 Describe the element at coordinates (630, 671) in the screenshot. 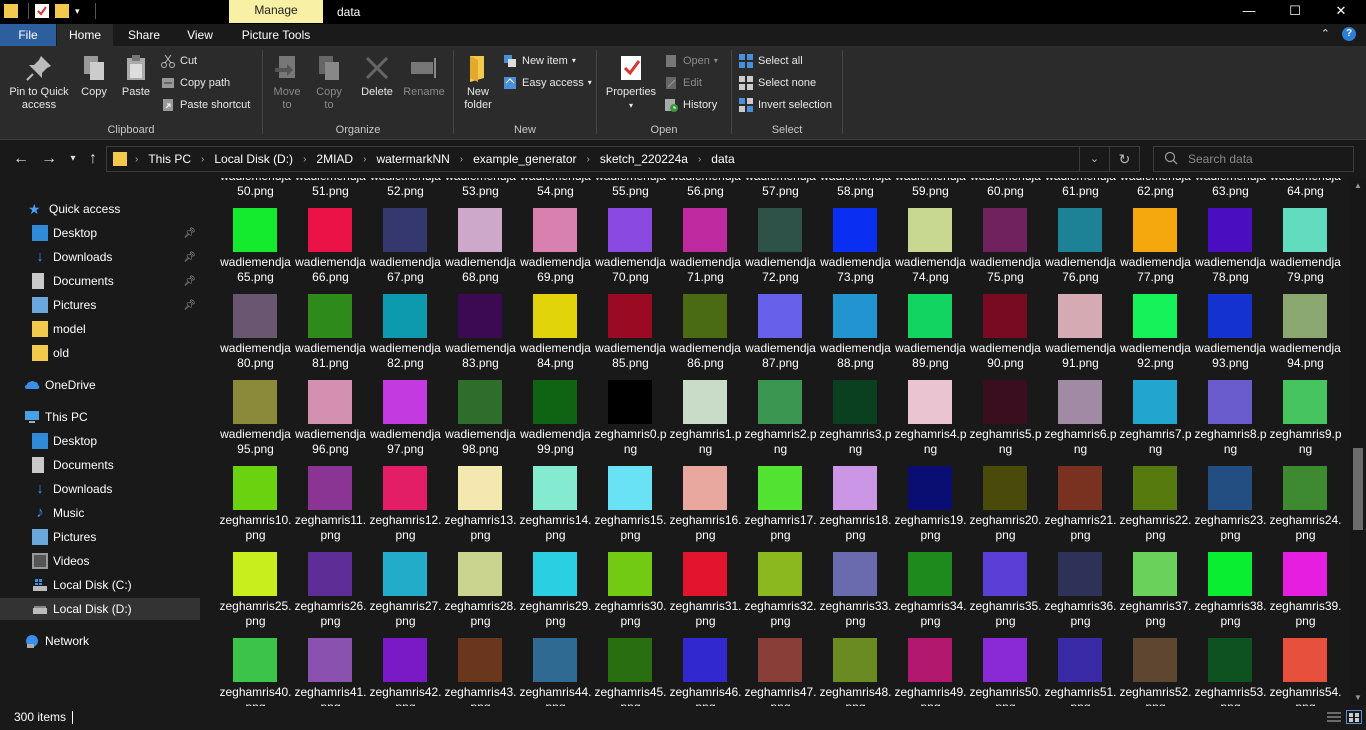

I see `file-item: zeghamris45.png` at that location.